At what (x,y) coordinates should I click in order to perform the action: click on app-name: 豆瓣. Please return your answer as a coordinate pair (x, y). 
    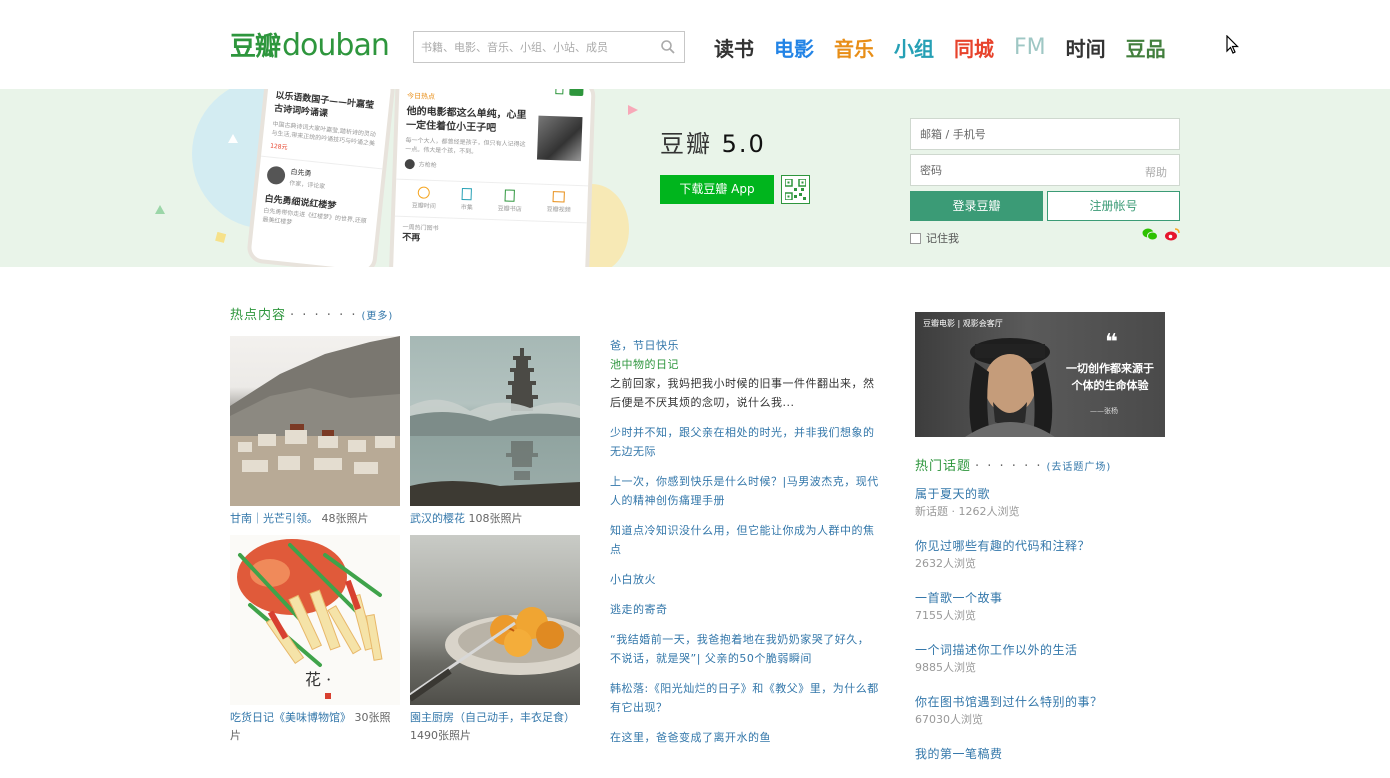
    Looking at the image, I should click on (686, 144).